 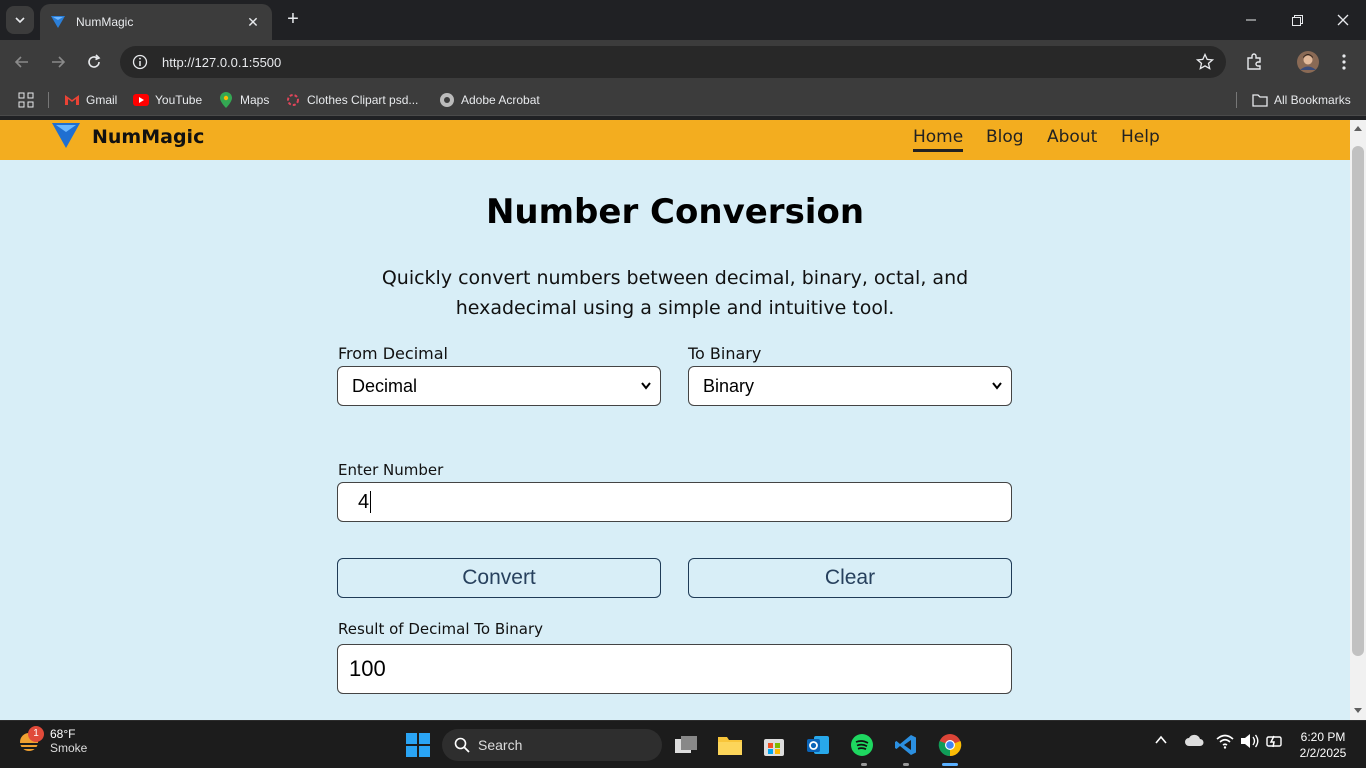 What do you see at coordinates (102, 100) in the screenshot?
I see `bookmark-label: Gmail` at bounding box center [102, 100].